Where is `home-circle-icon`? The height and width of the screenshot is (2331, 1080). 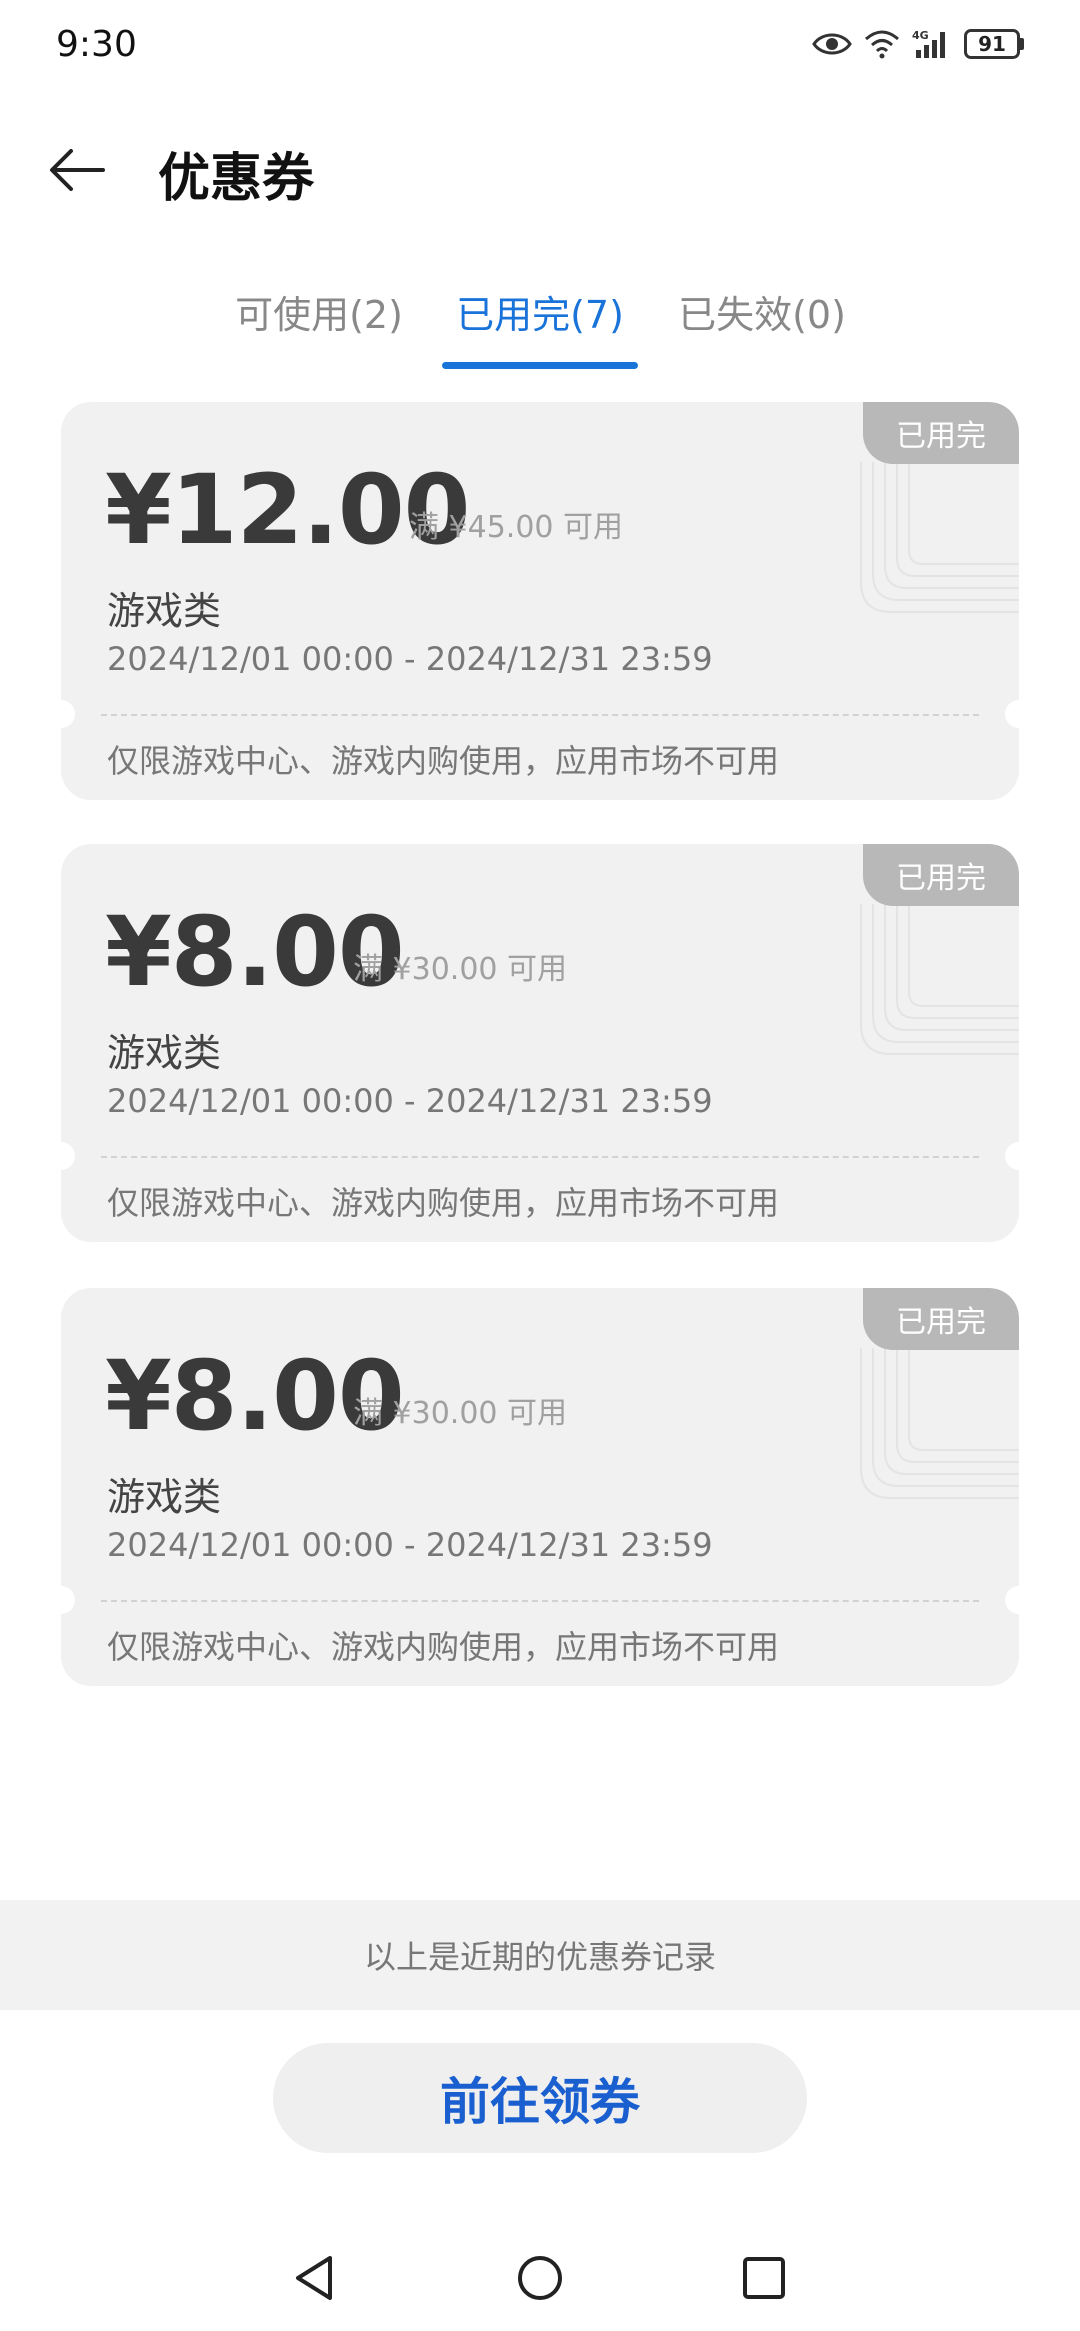 home-circle-icon is located at coordinates (540, 2280).